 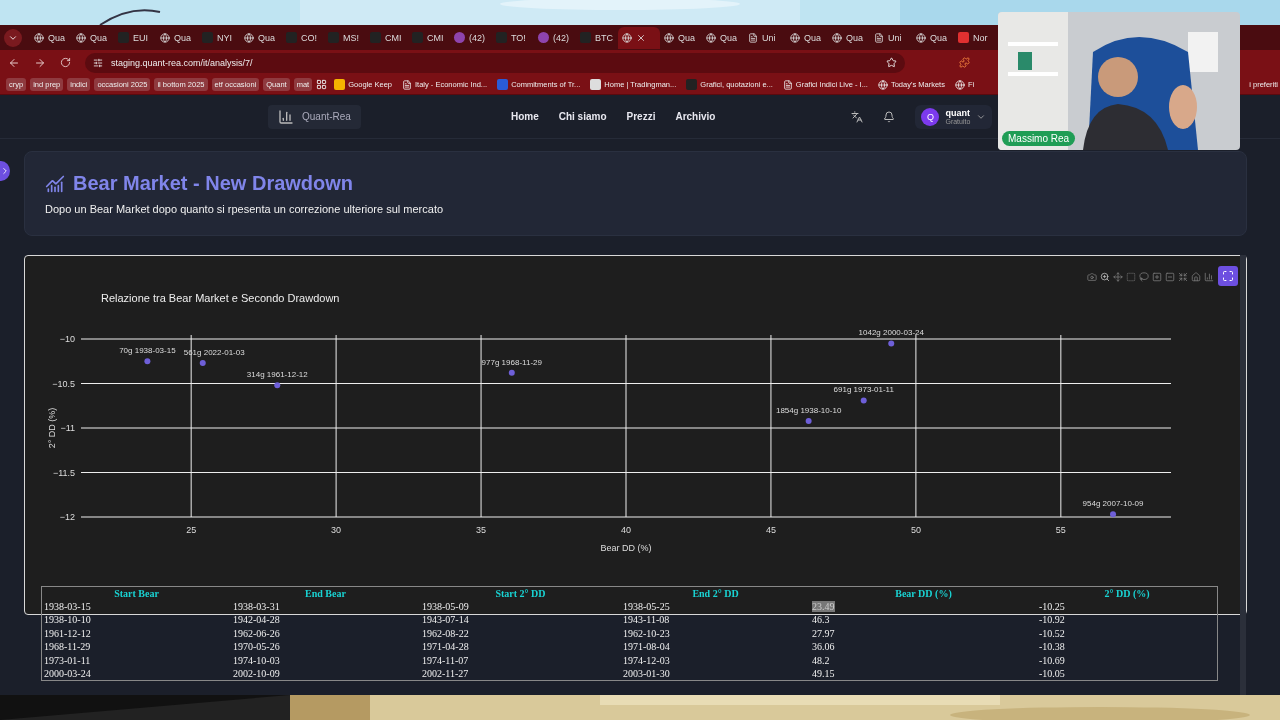 I want to click on point-label: 977g 1968-11-29, so click(x=511, y=362).